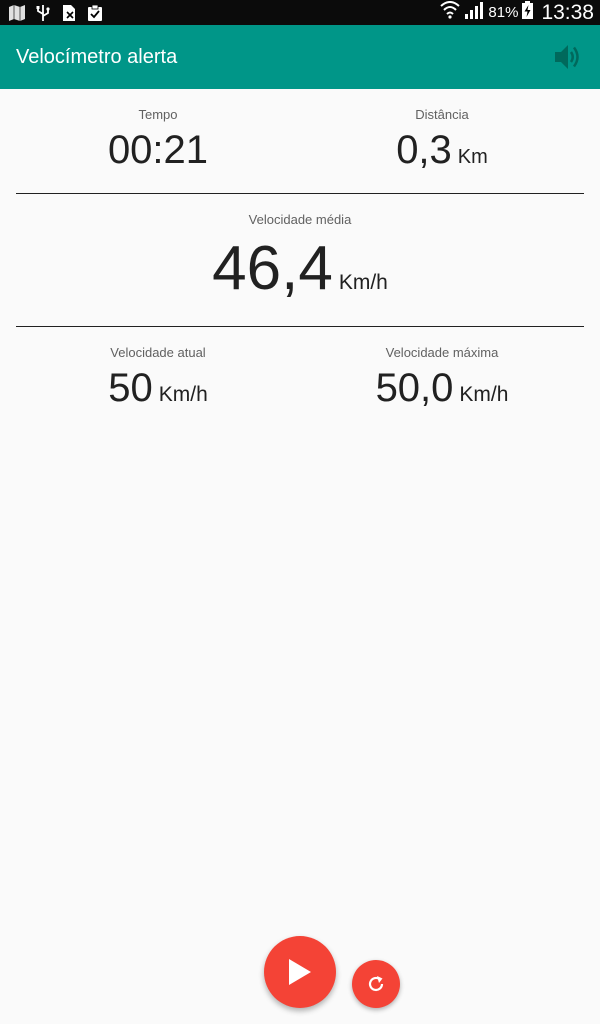  I want to click on no-sim-icon, so click(69, 12).